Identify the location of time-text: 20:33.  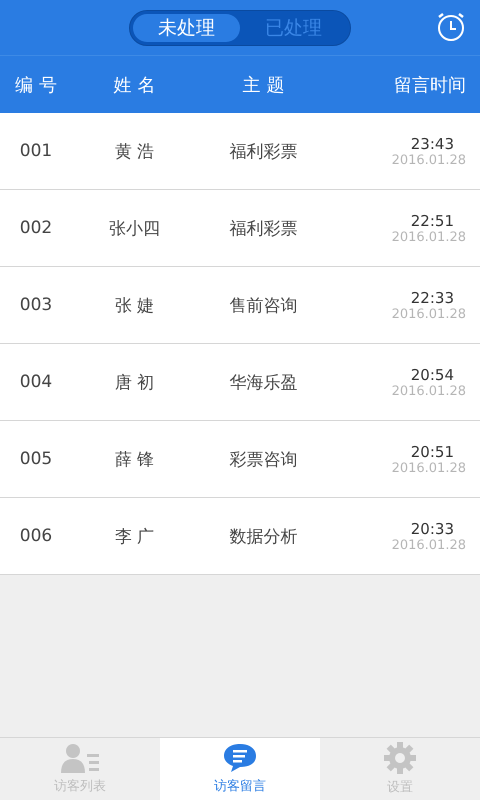
(432, 529).